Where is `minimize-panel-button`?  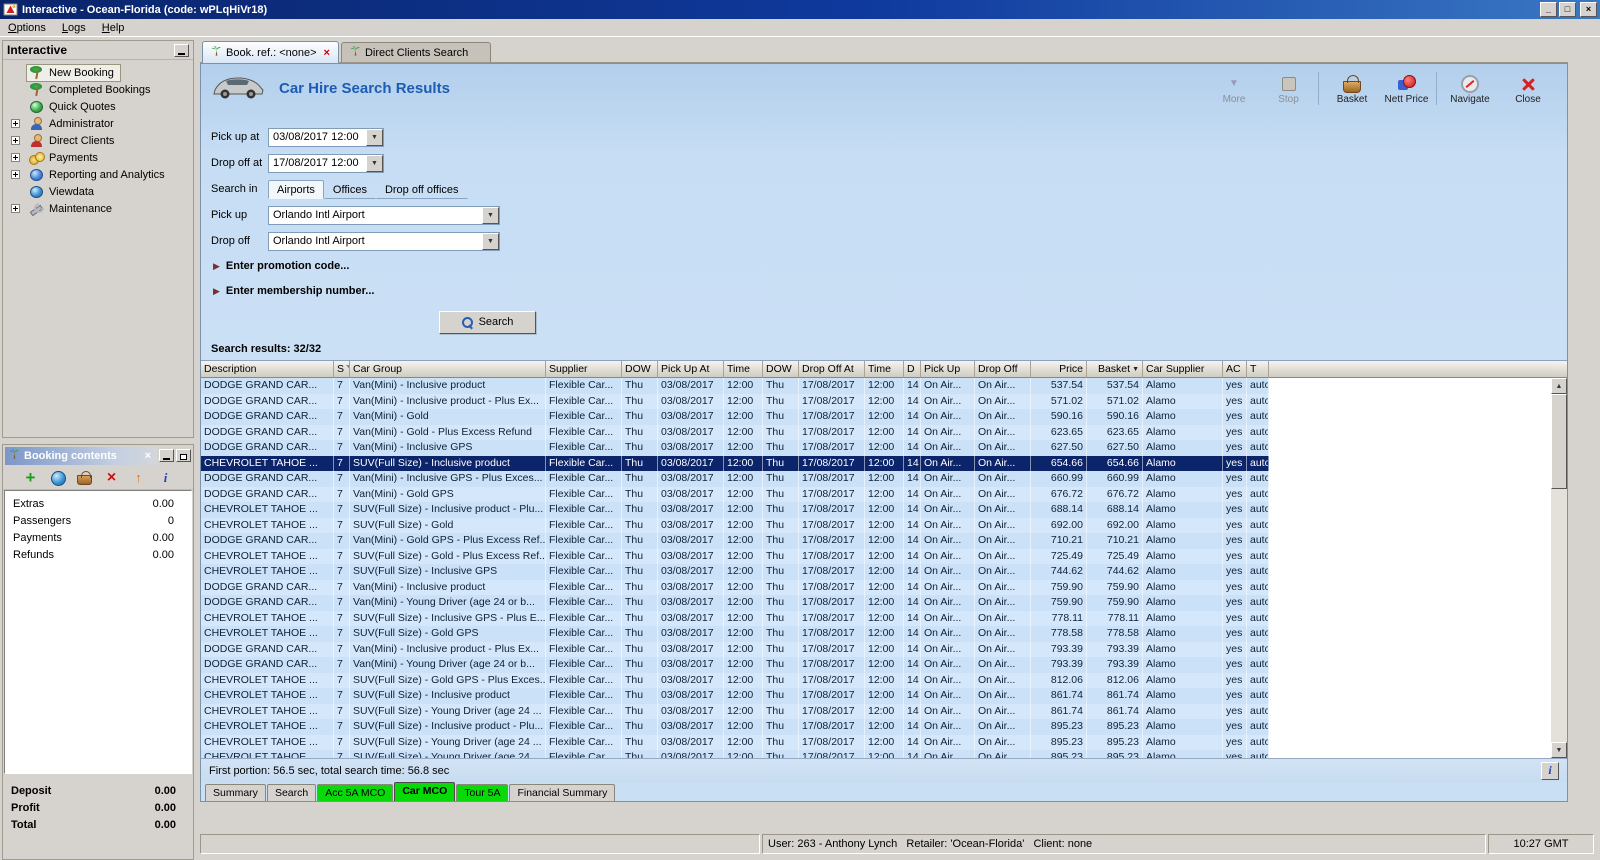
minimize-panel-button is located at coordinates (166, 455).